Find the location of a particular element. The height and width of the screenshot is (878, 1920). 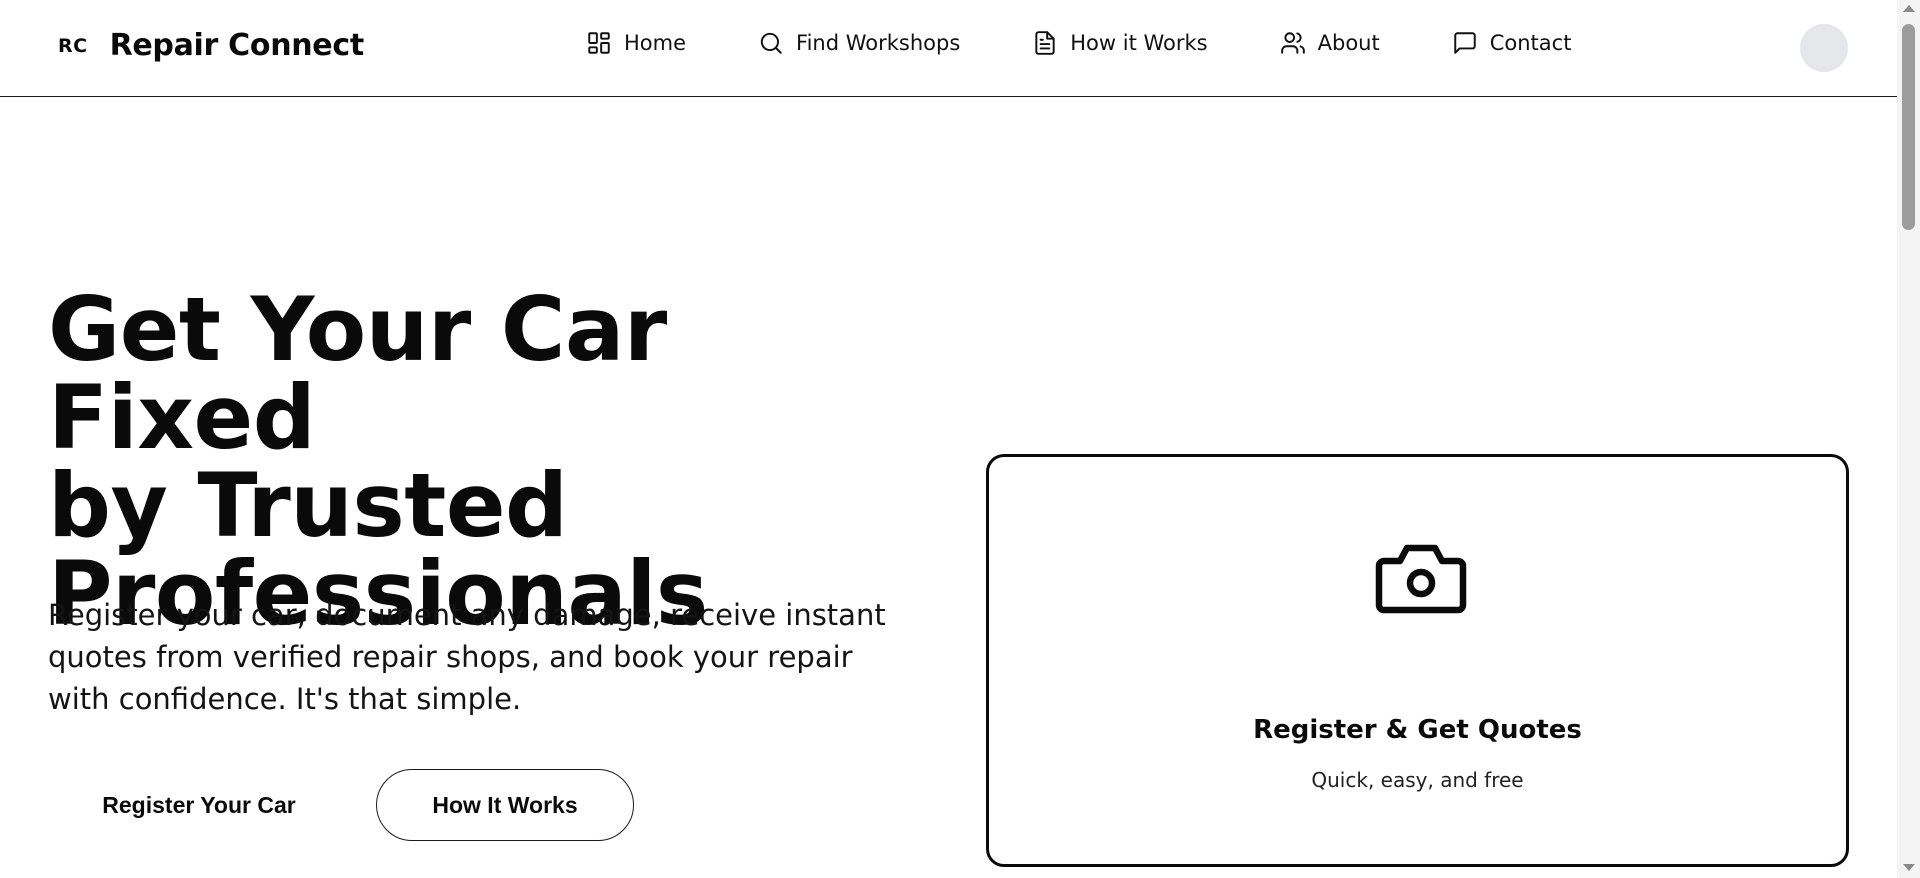

nav-item-how-it-works: How it Works is located at coordinates (1120, 43).